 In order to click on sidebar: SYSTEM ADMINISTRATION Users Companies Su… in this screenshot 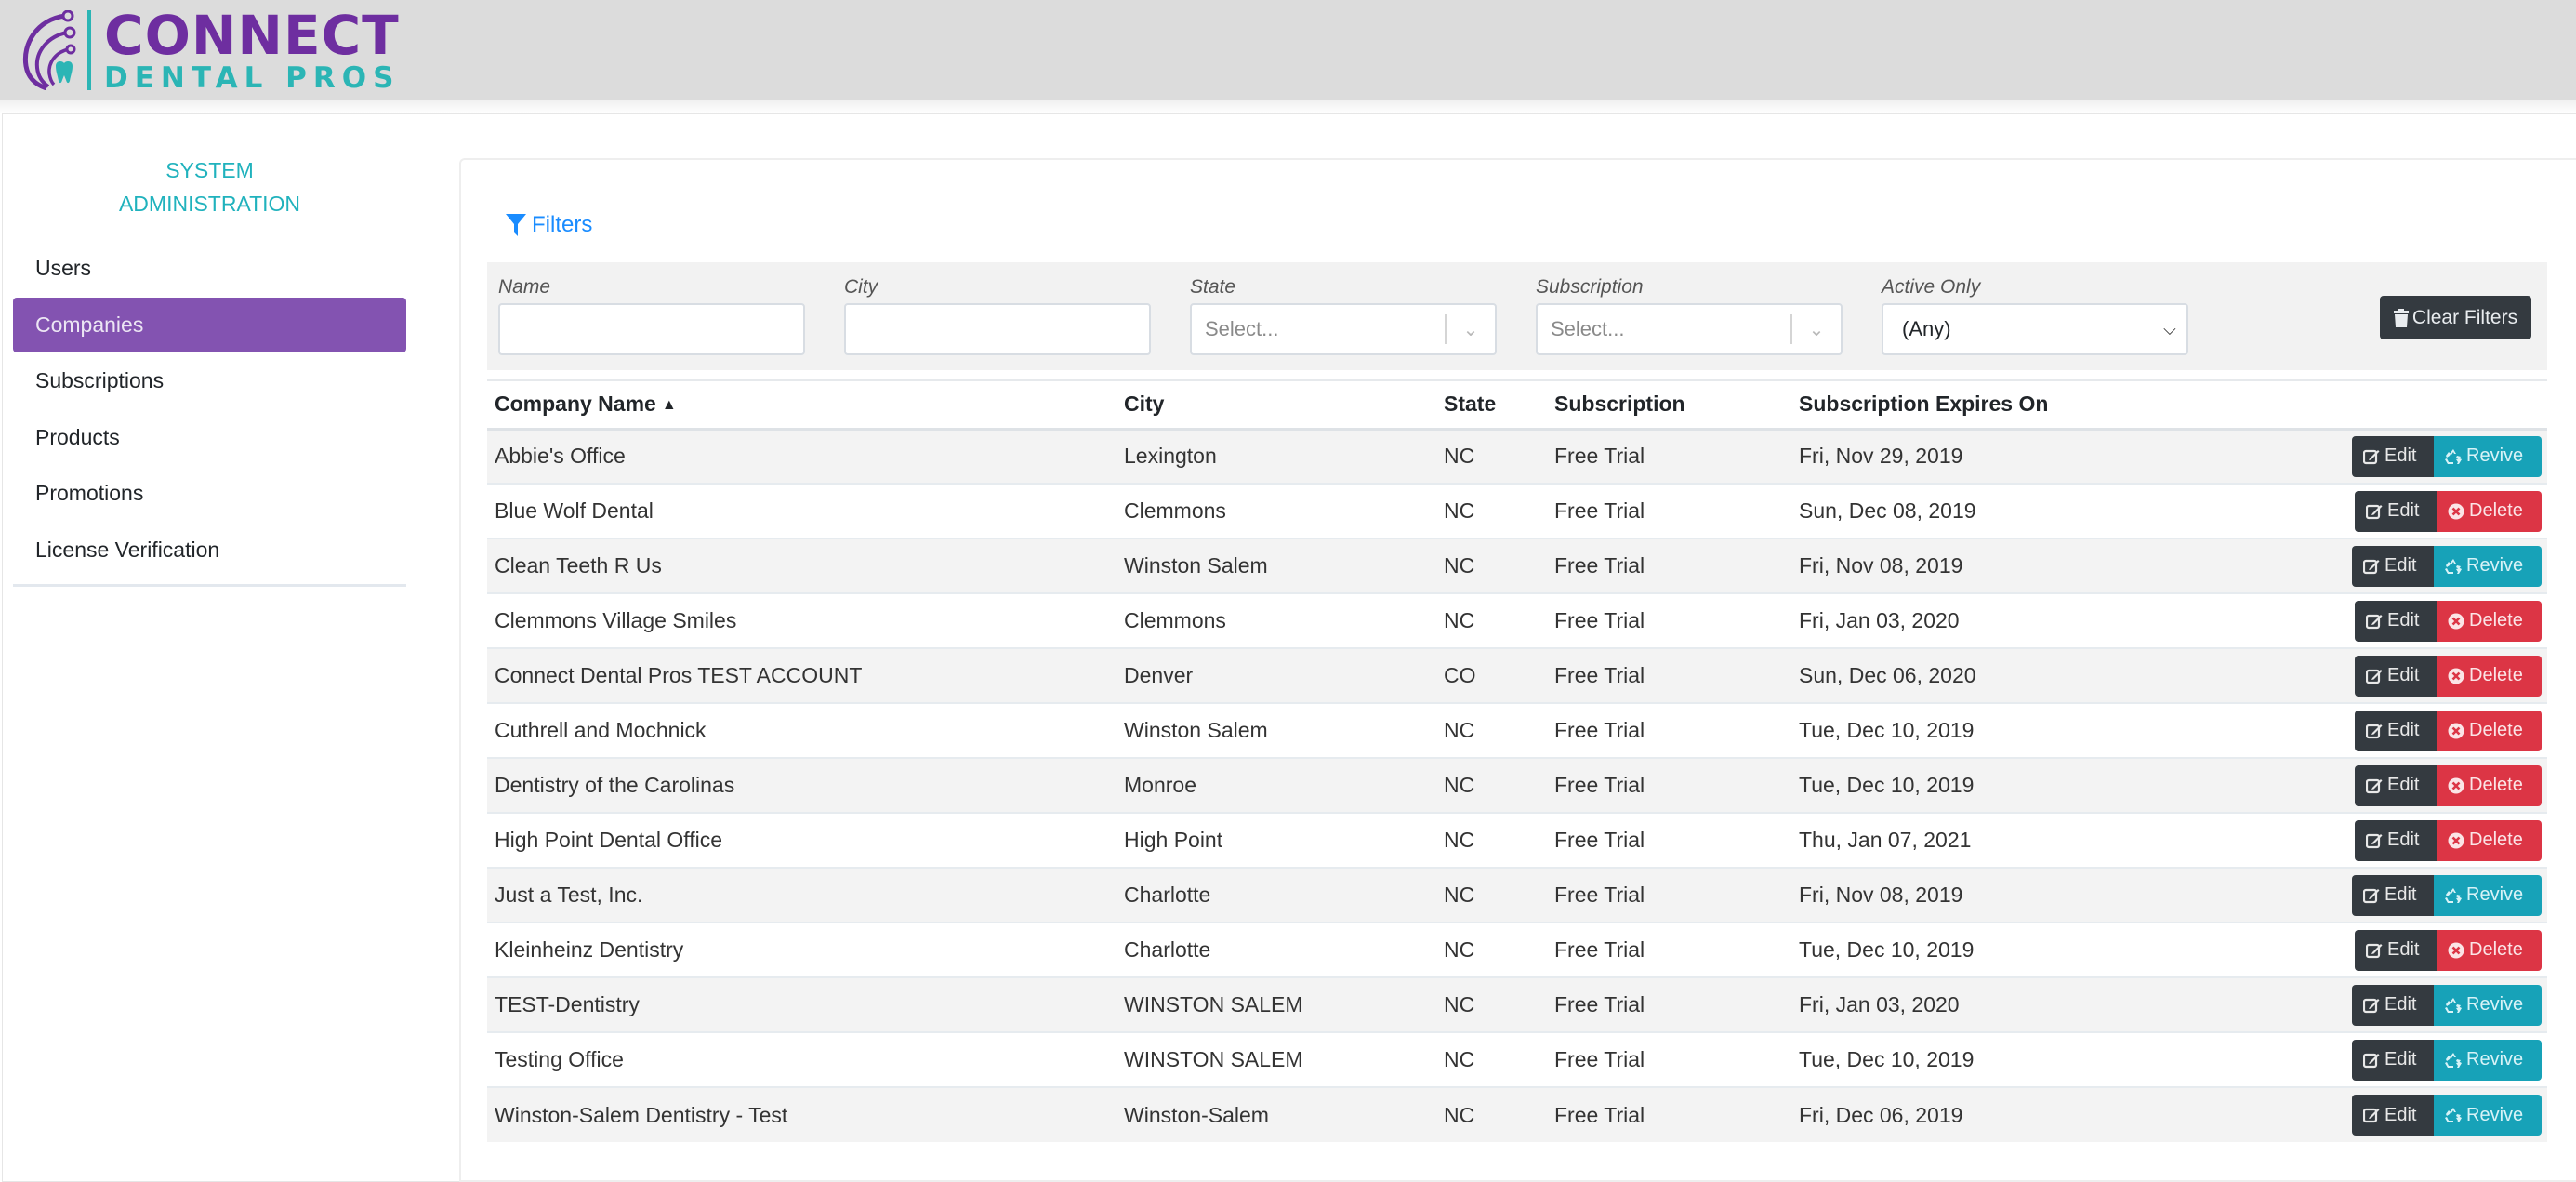, I will do `click(209, 370)`.